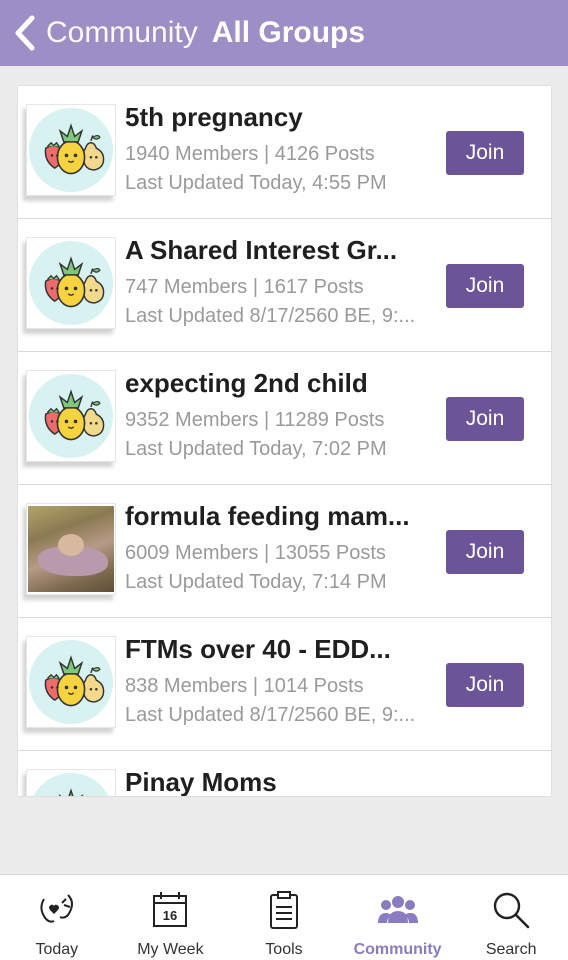  I want to click on back-button: Community, so click(99, 33).